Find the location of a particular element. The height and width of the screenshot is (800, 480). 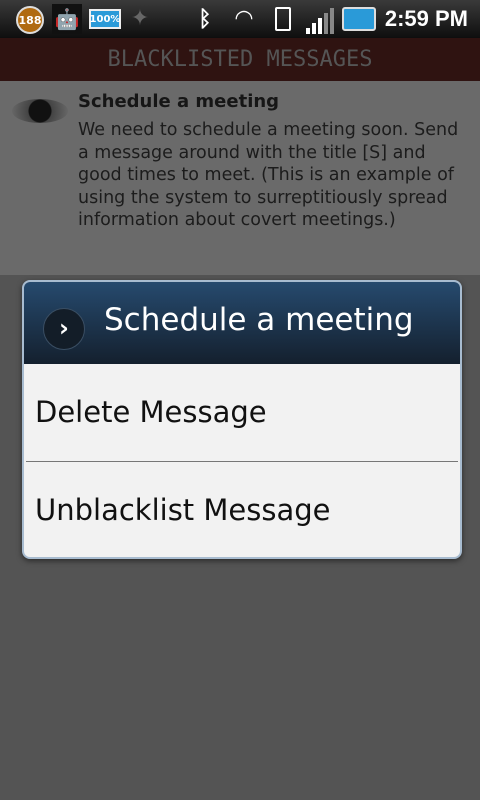

clock: 2:59 PM is located at coordinates (426, 18).